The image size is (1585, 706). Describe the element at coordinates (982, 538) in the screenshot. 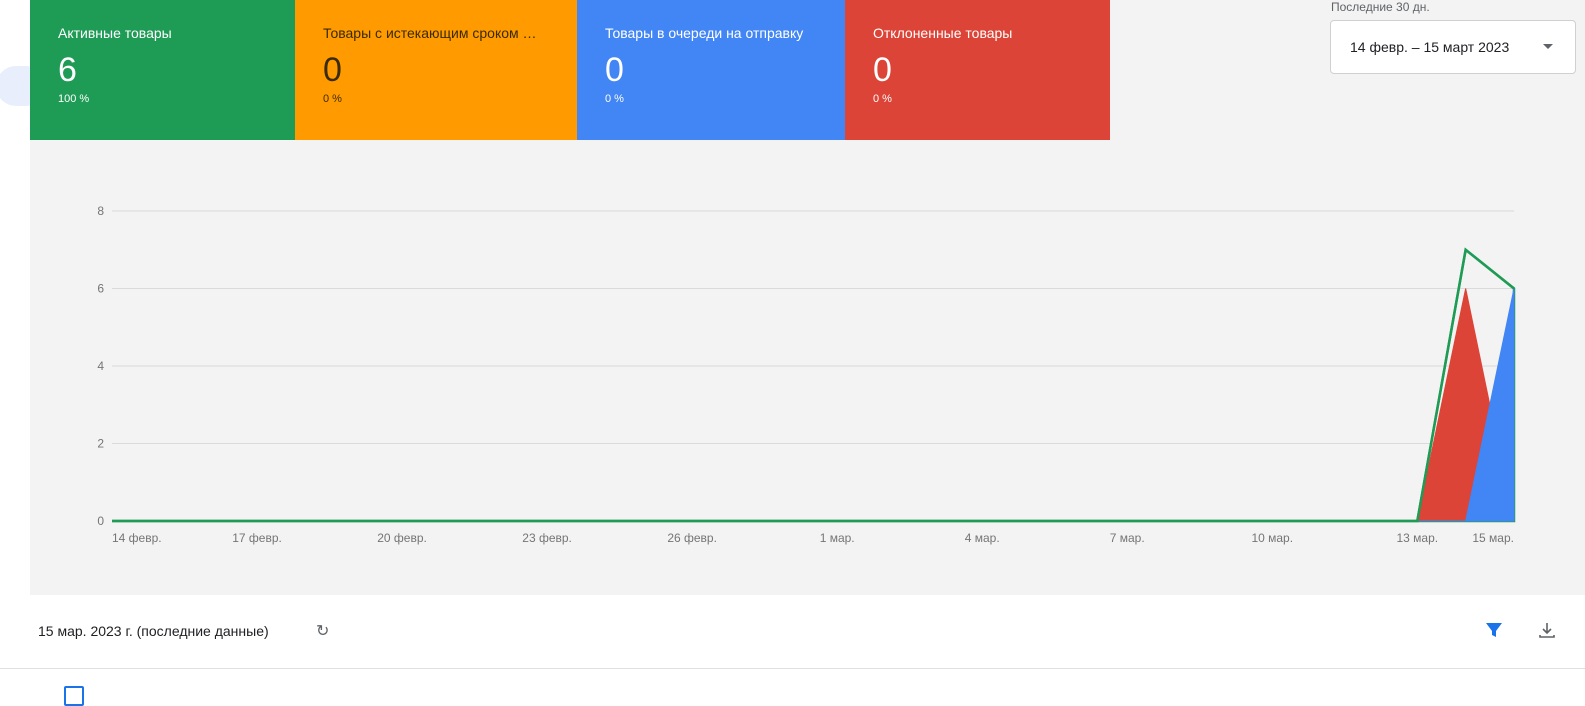

I see `x-tick-label: 4 мар.` at that location.